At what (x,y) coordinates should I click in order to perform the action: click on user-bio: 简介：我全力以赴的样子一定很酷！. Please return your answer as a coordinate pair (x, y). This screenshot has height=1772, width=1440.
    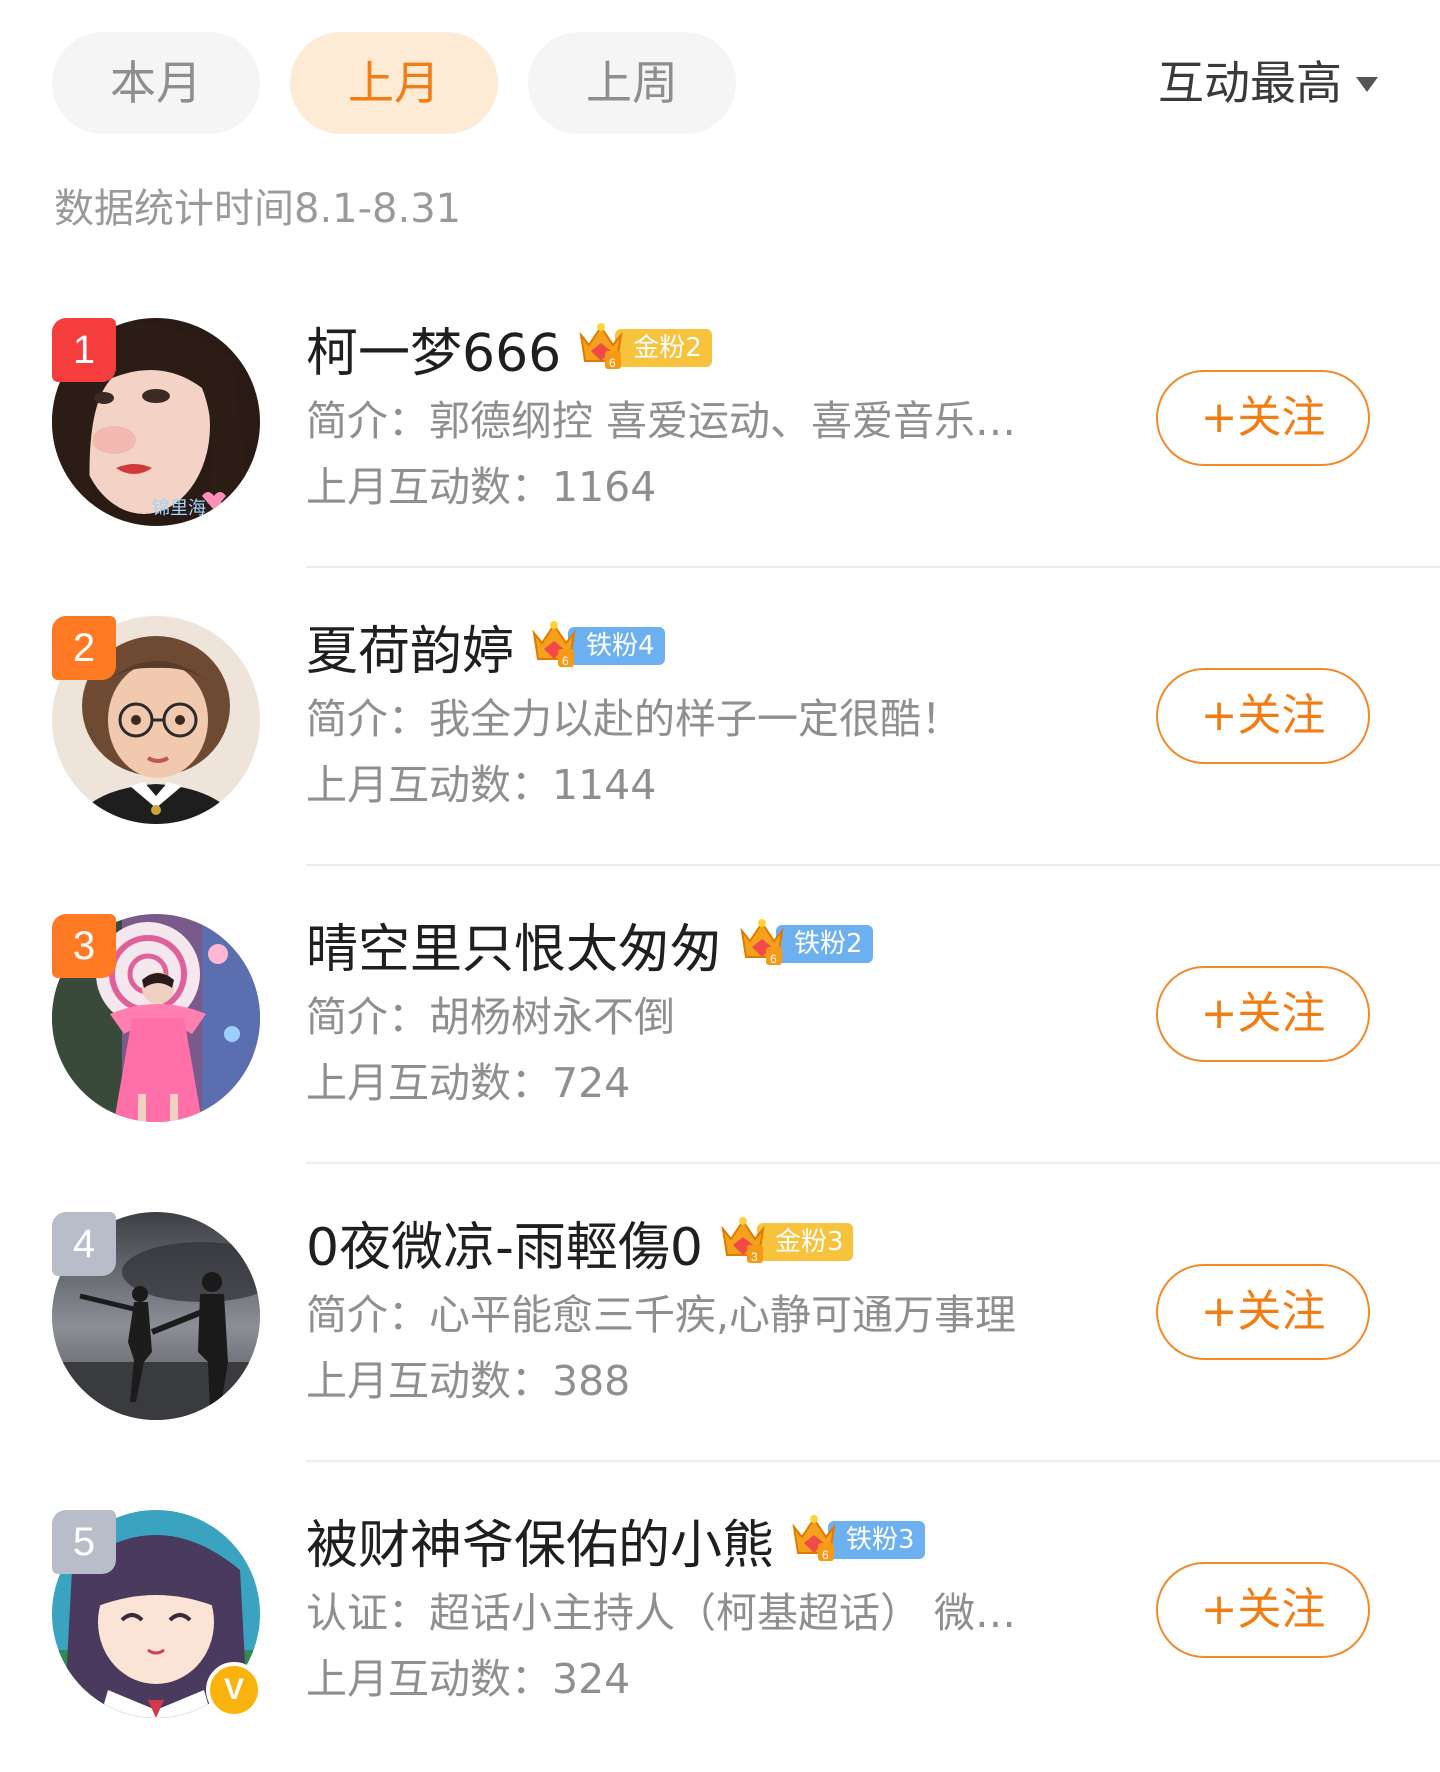
    Looking at the image, I should click on (634, 719).